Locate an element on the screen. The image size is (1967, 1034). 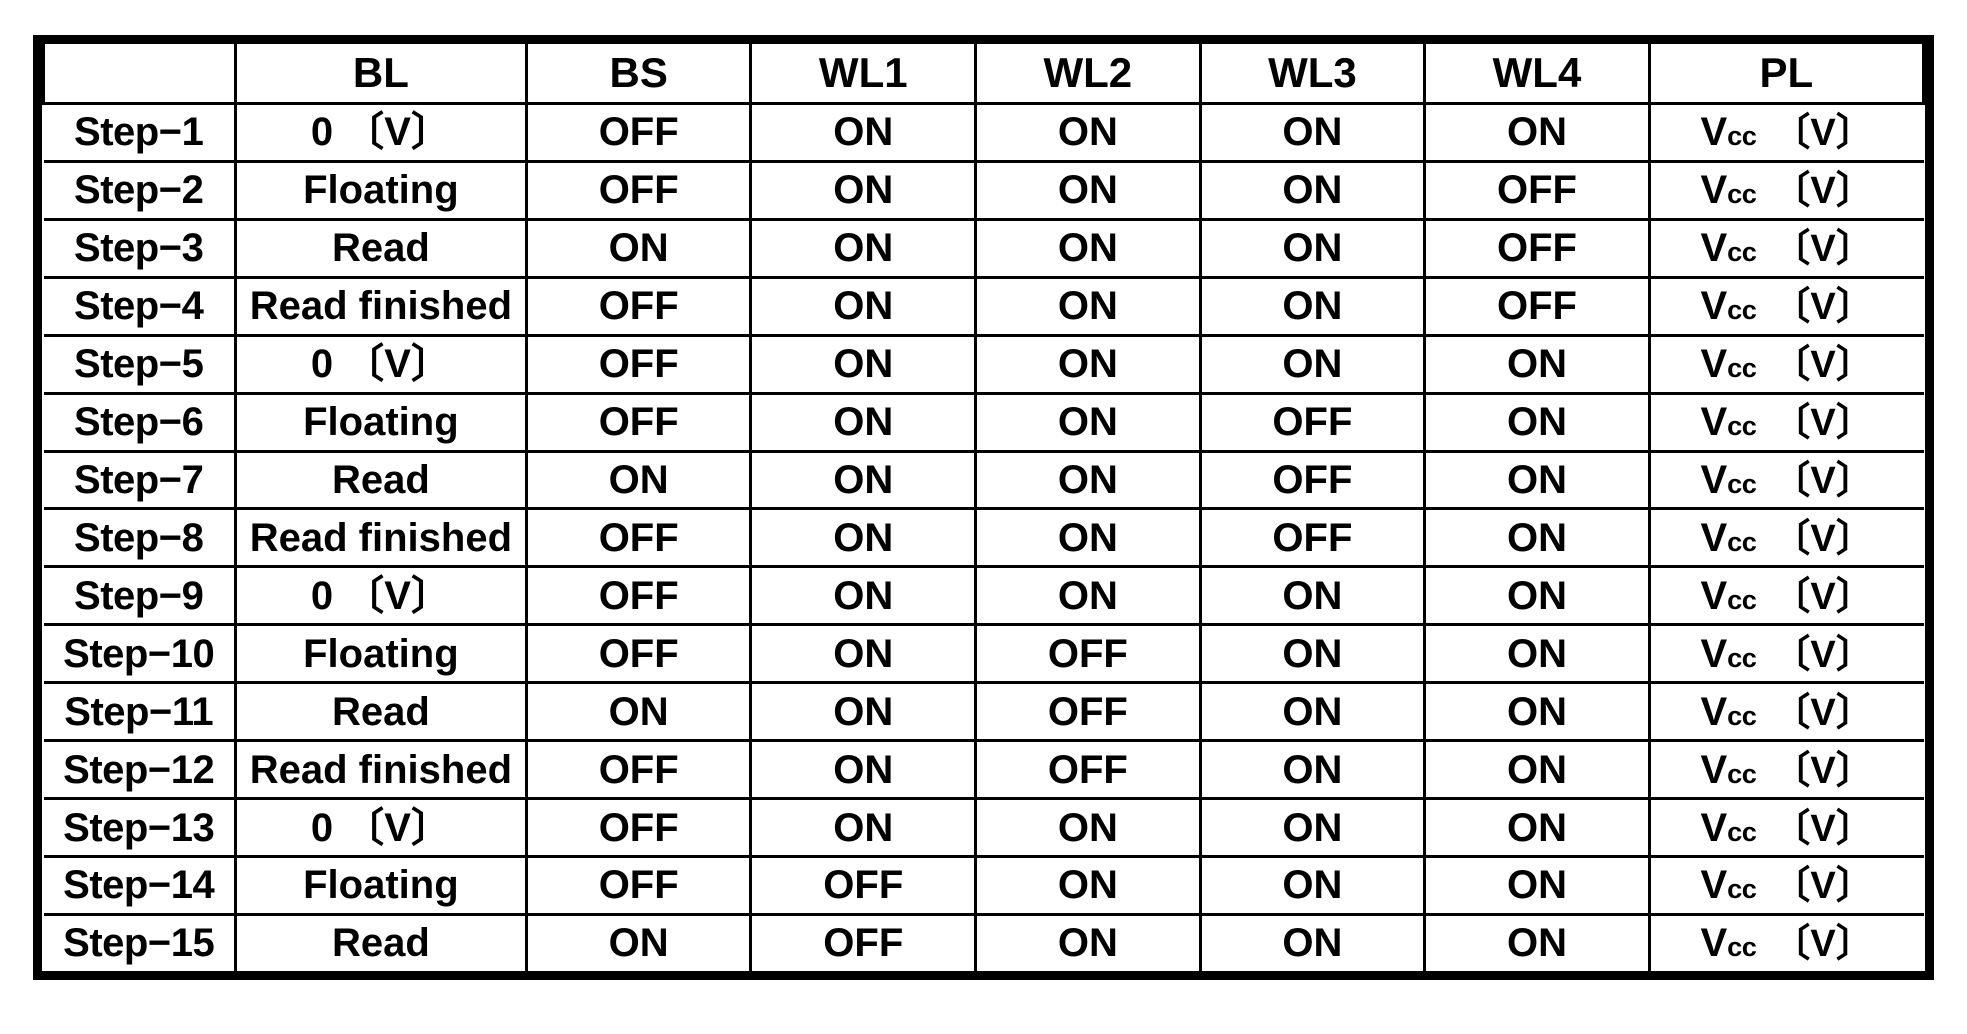
header-row: BL BS WL1 WL2 WL3 WL4 PL is located at coordinates (984, 74).